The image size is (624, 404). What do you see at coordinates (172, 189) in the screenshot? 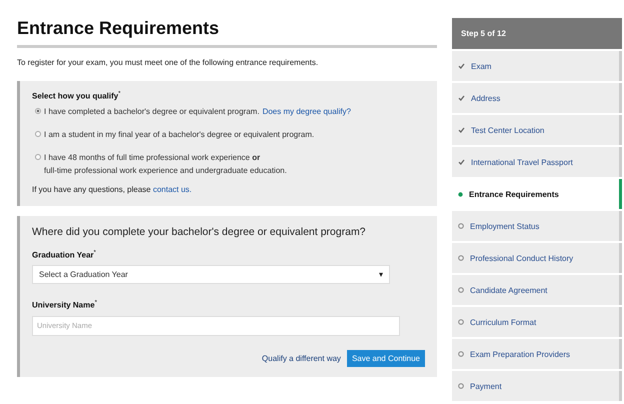
I see `contact-link: contact us.` at bounding box center [172, 189].